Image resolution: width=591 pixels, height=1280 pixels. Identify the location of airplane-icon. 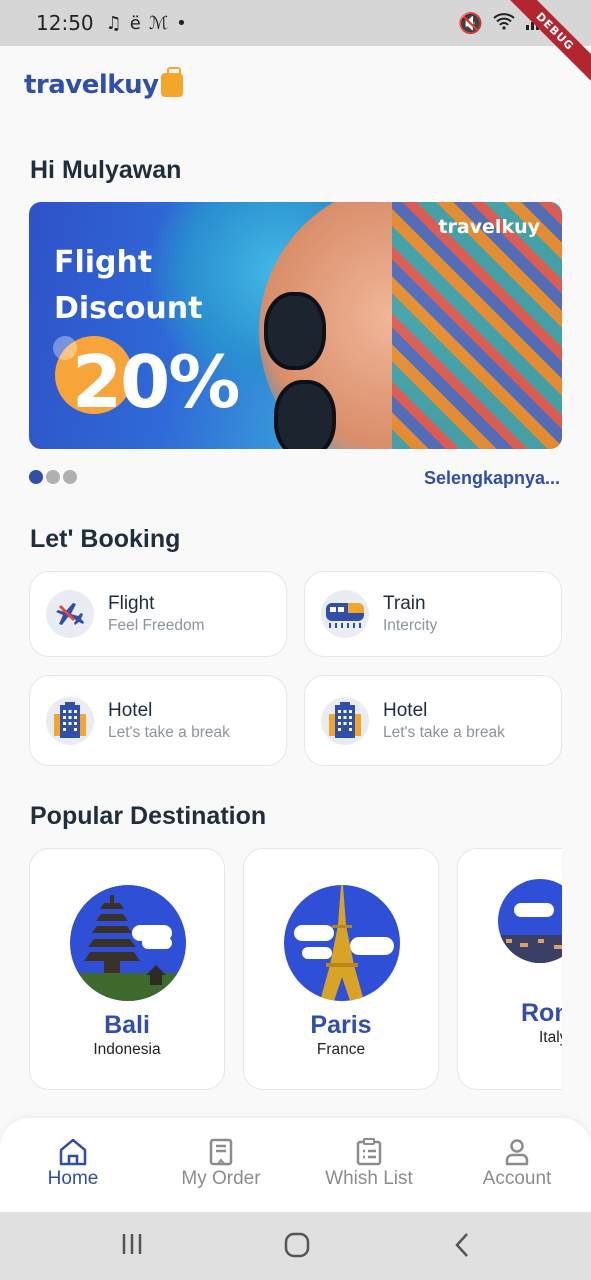
(70, 614).